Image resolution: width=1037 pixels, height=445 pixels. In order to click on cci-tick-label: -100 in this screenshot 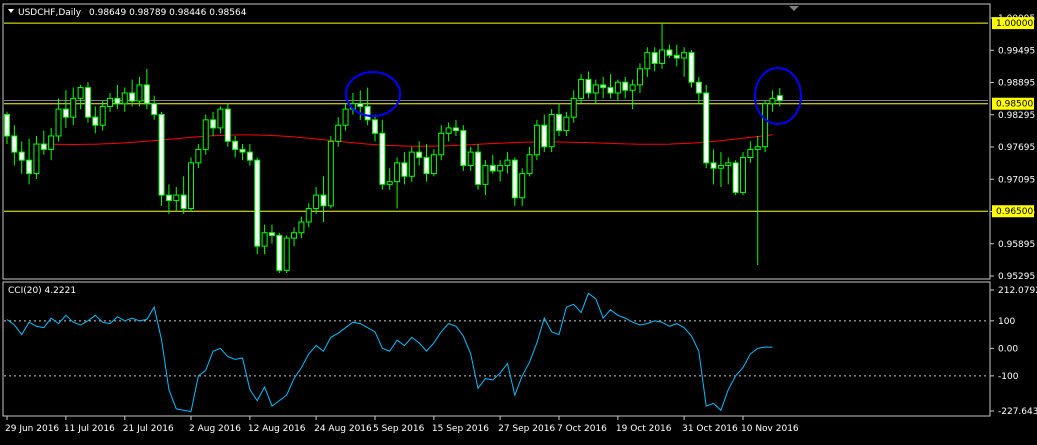, I will do `click(1008, 377)`.